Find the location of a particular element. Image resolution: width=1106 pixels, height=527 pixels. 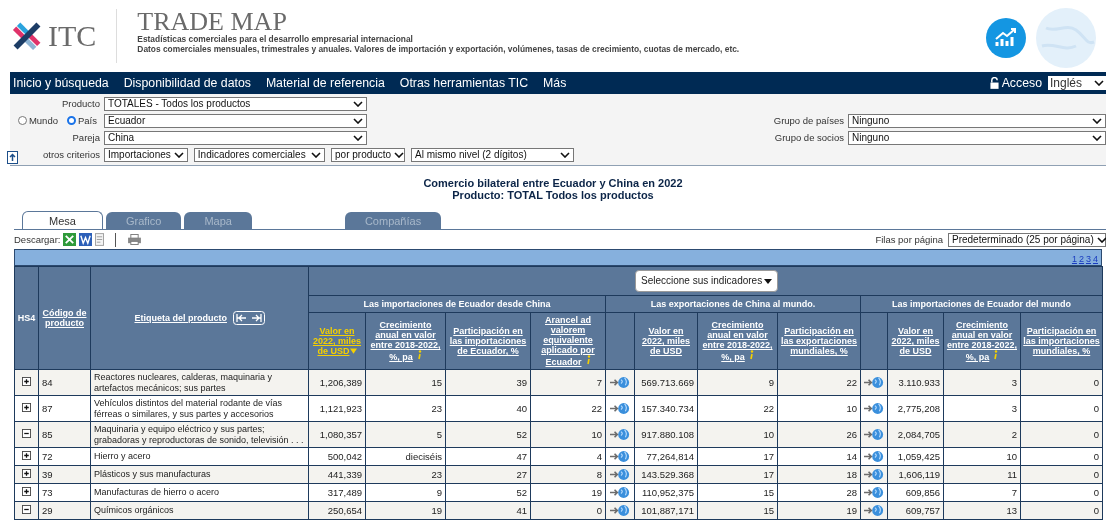

table-cell: 15 is located at coordinates (405, 382).